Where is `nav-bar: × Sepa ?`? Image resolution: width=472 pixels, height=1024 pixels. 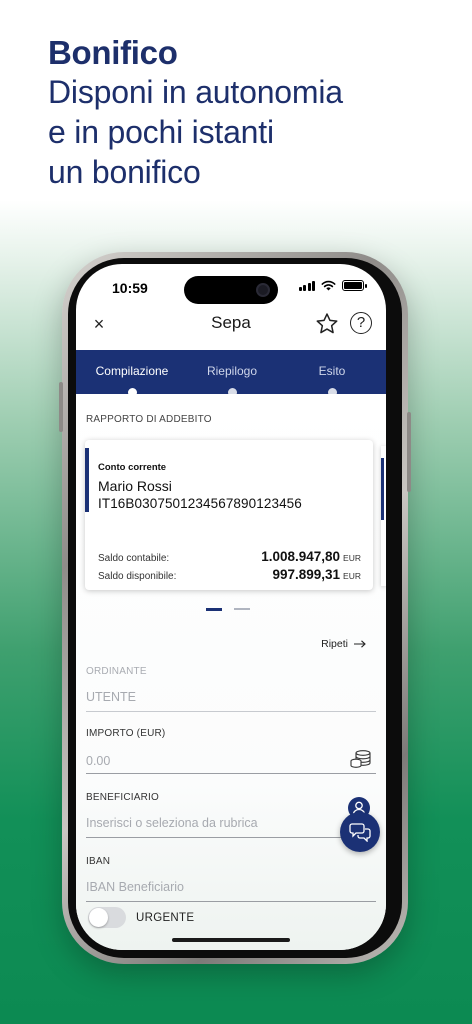 nav-bar: × Sepa ? is located at coordinates (231, 326).